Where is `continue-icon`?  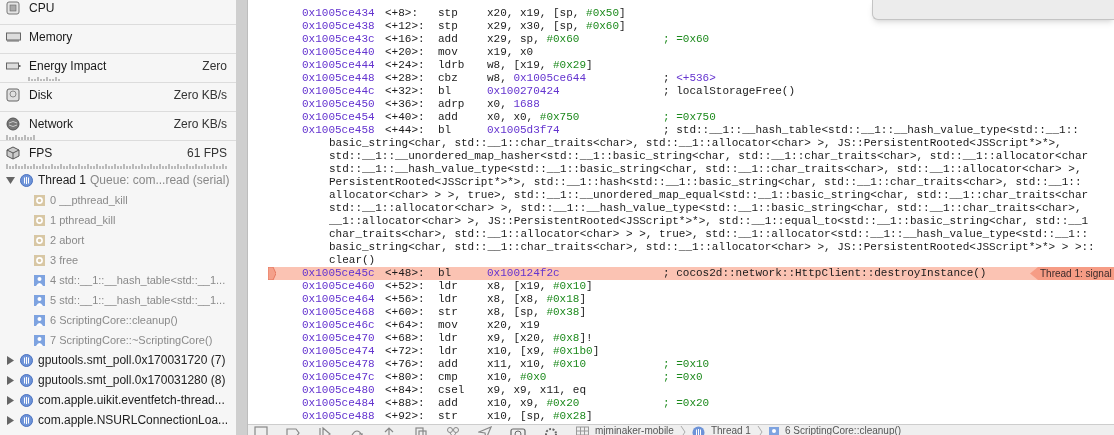
continue-icon is located at coordinates (325, 430).